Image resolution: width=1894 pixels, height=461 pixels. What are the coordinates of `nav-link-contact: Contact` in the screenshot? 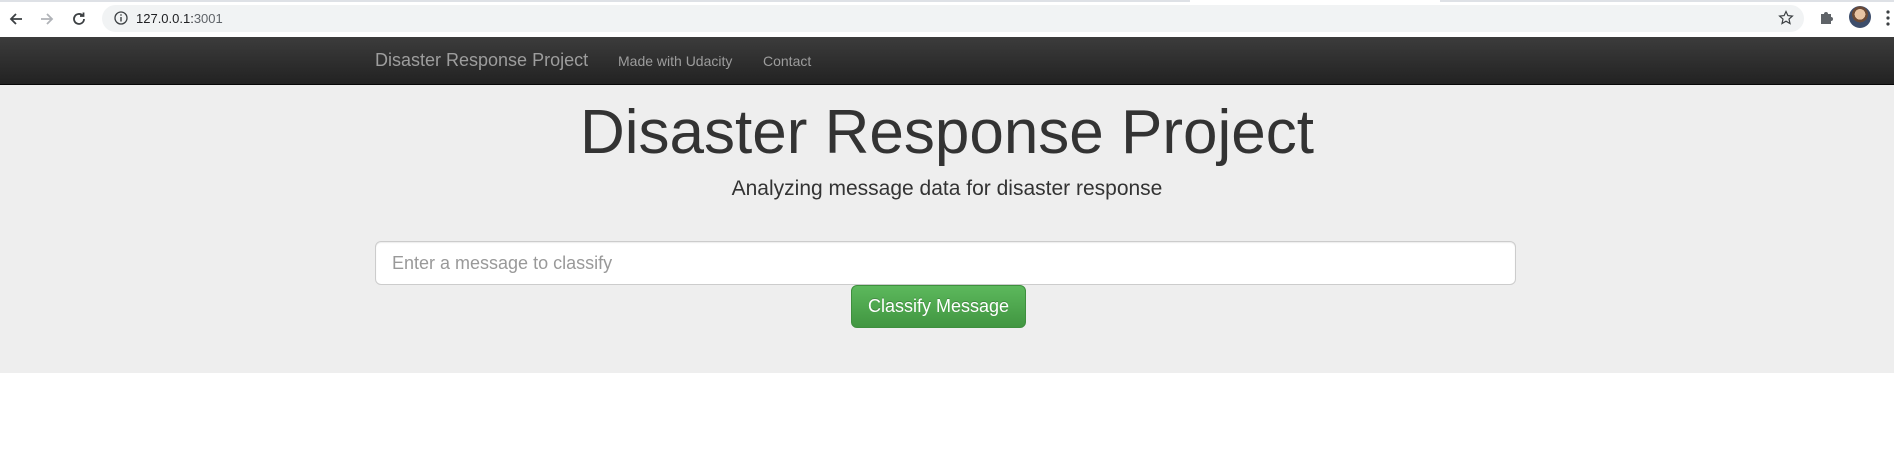 It's located at (787, 61).